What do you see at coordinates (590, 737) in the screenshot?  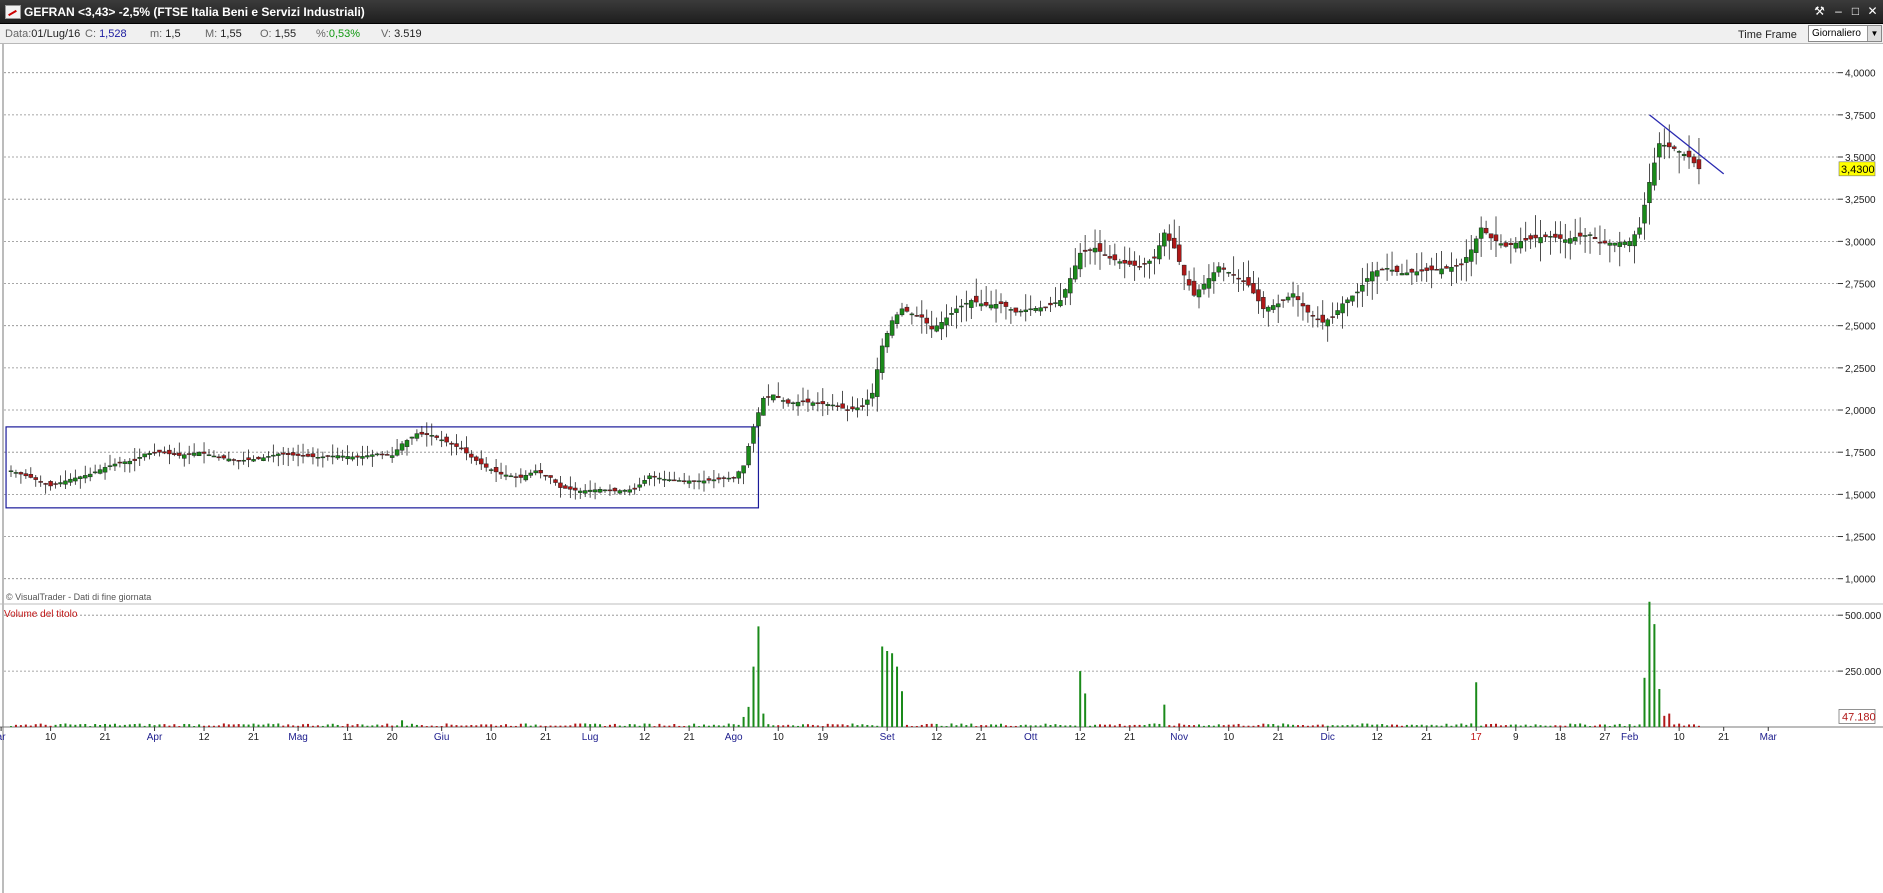 I see `time-tick-label: Lug` at bounding box center [590, 737].